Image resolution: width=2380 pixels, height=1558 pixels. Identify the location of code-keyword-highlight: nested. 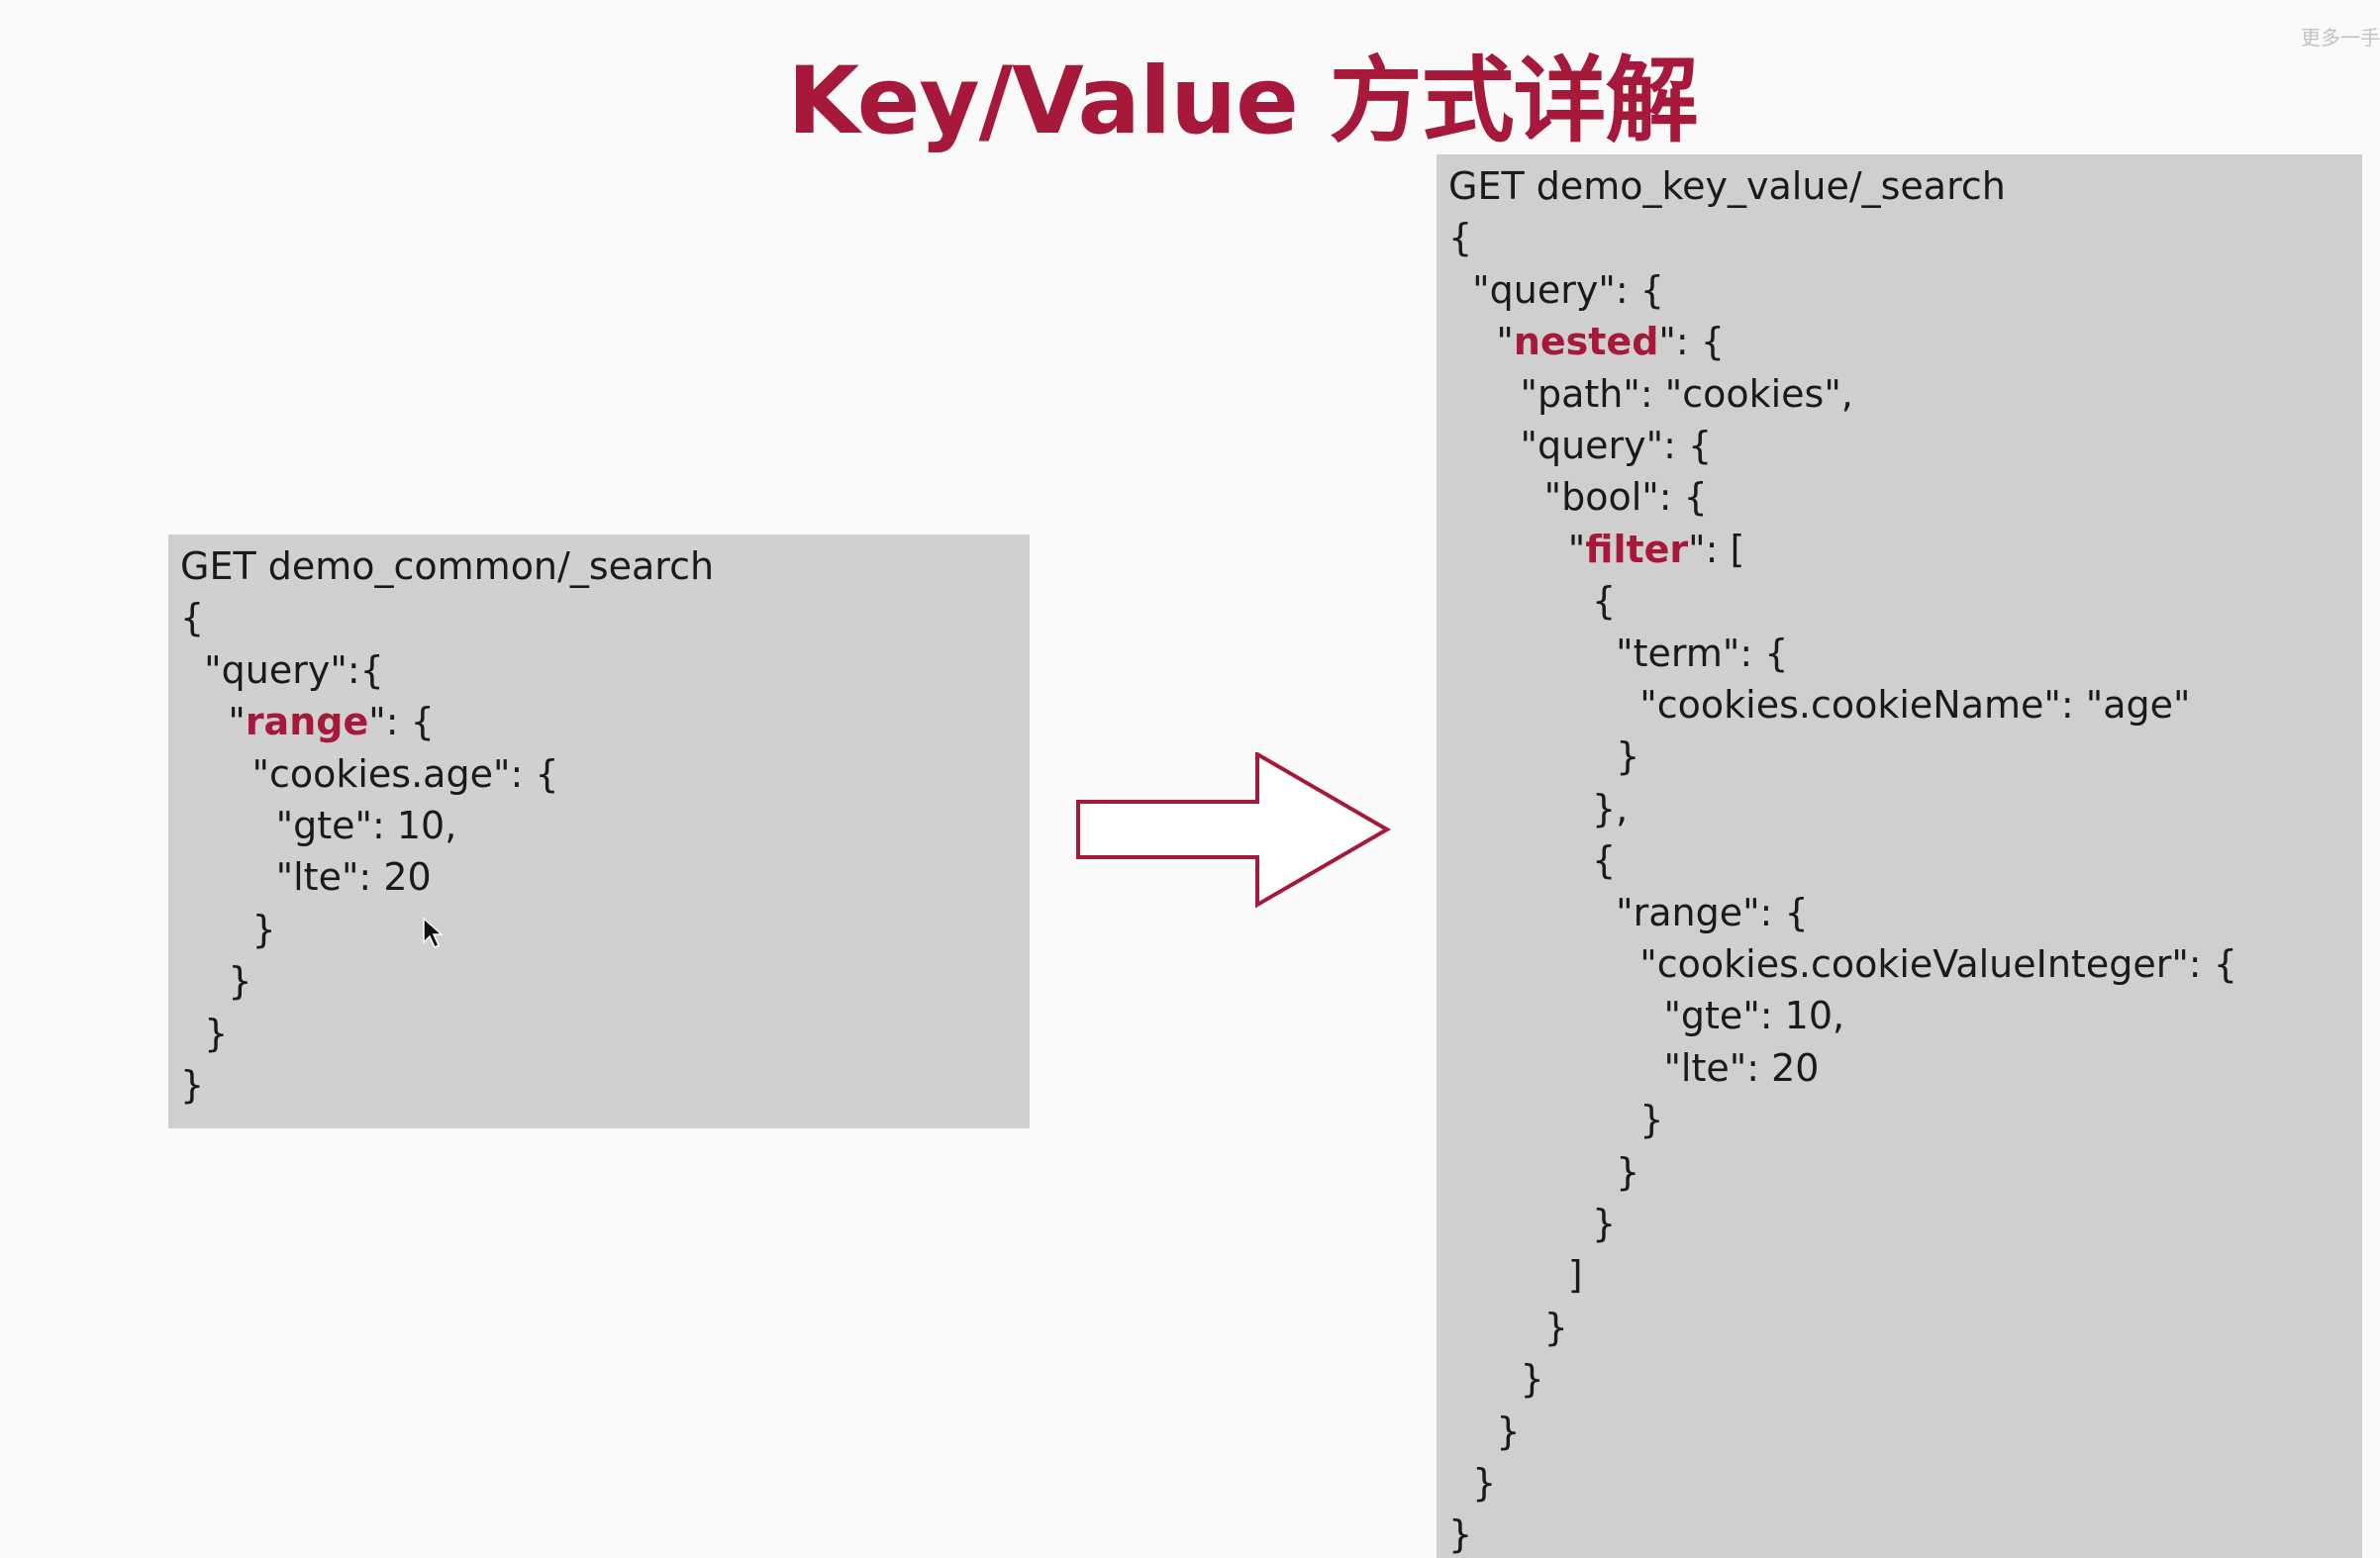
(1586, 342).